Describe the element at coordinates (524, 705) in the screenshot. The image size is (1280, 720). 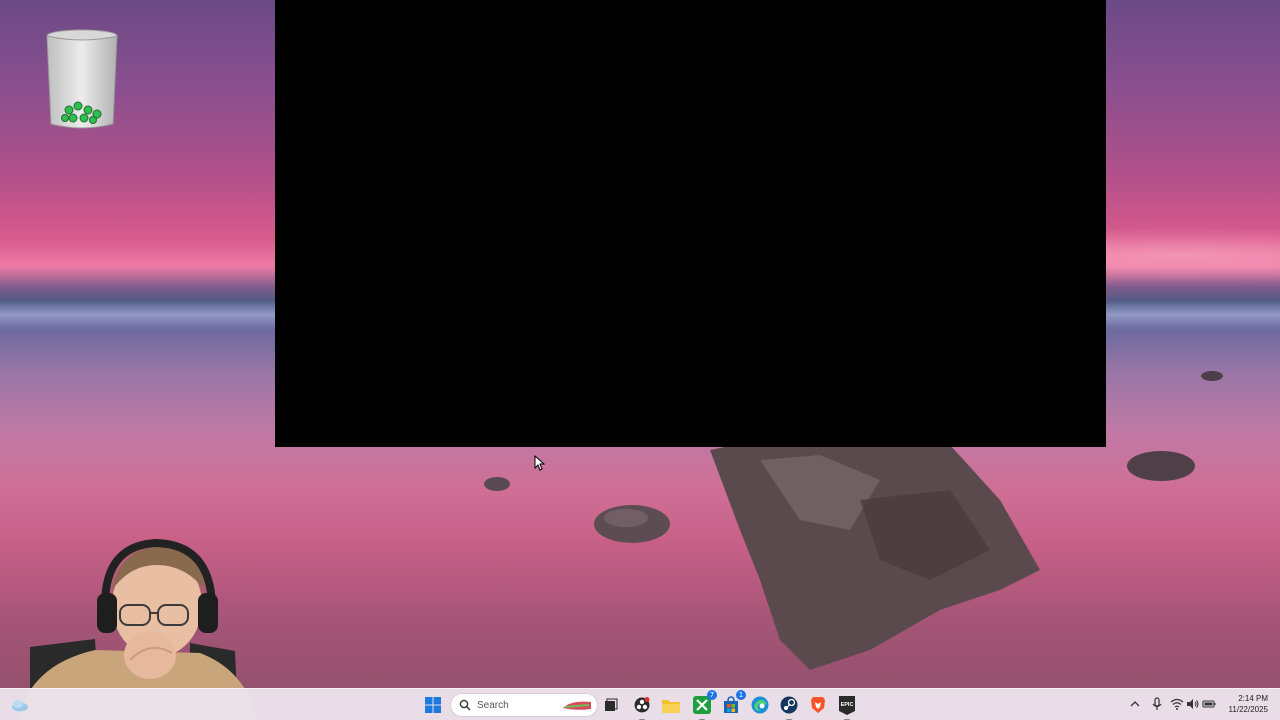
I see `search-box: Search` at that location.